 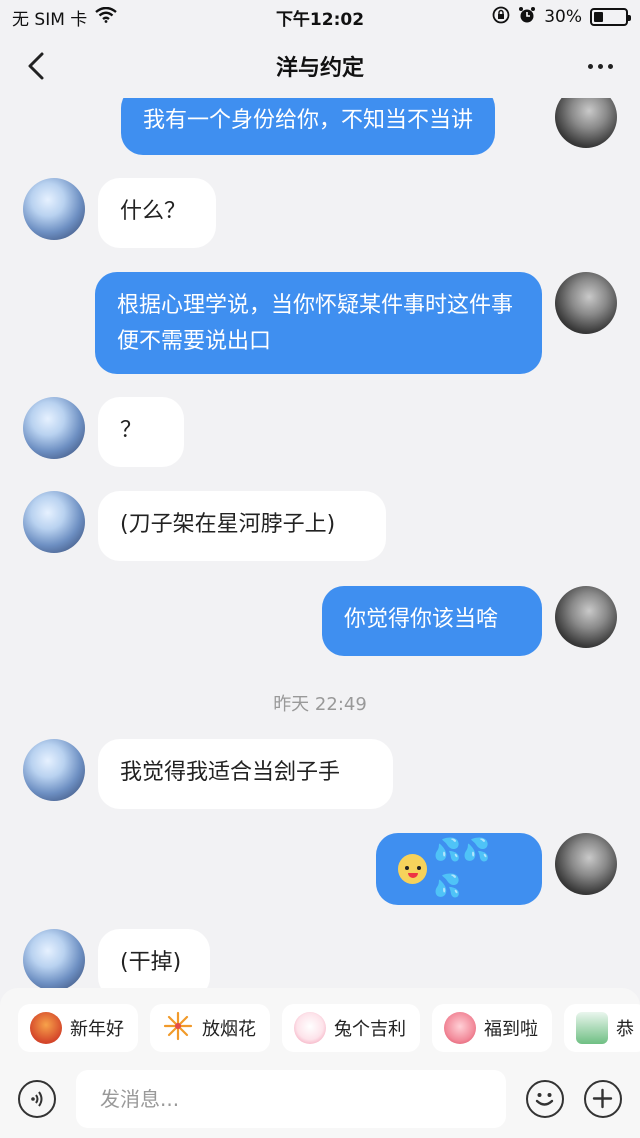 I want to click on message-incoming: (刀子架在星河脖子上), so click(x=242, y=526).